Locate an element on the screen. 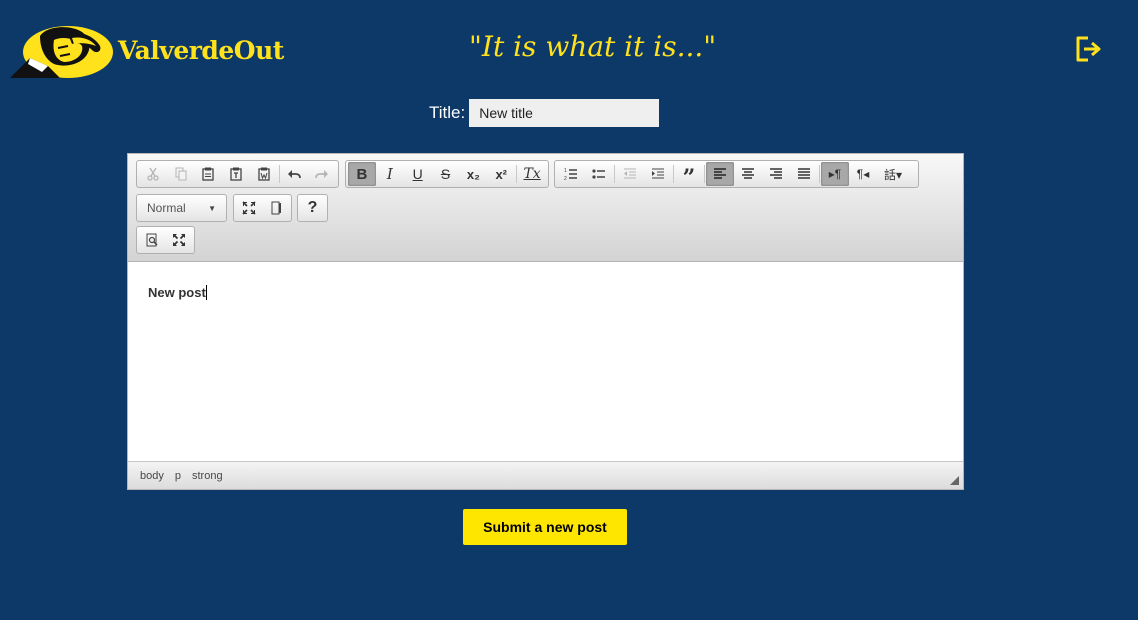  maximize-icon is located at coordinates (249, 208).